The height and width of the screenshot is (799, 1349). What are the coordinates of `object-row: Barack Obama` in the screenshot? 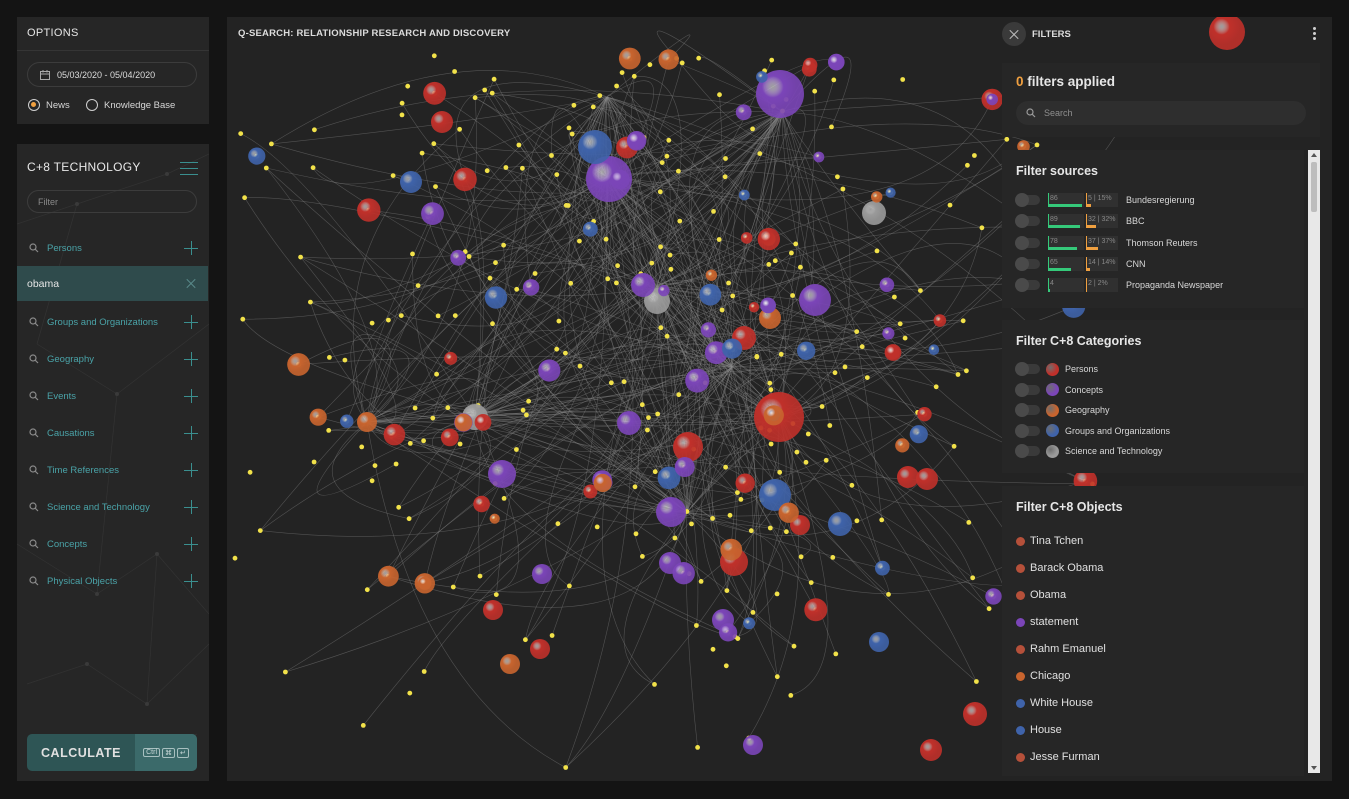 It's located at (1059, 568).